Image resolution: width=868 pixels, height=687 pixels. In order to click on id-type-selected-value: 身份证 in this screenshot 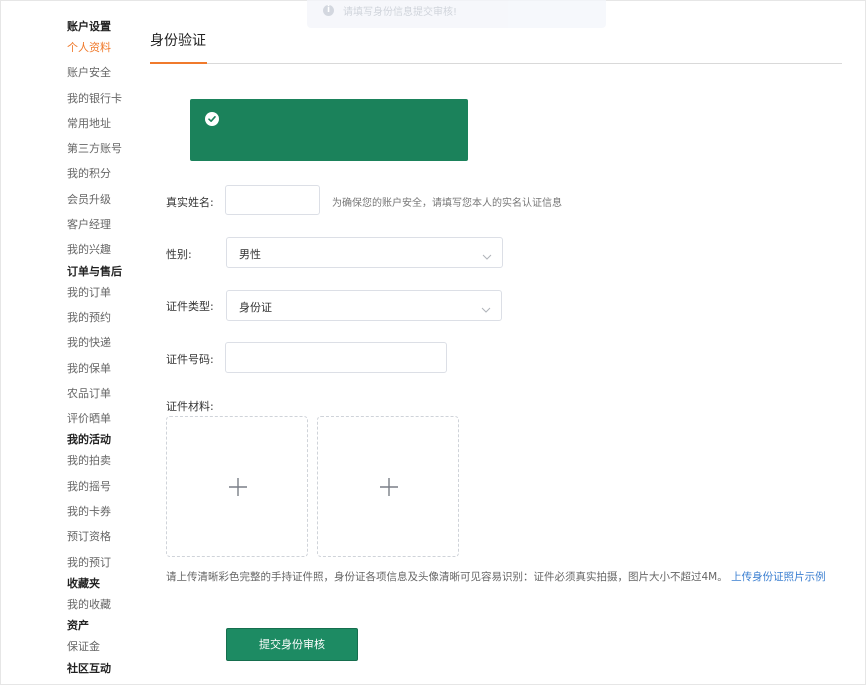, I will do `click(255, 307)`.